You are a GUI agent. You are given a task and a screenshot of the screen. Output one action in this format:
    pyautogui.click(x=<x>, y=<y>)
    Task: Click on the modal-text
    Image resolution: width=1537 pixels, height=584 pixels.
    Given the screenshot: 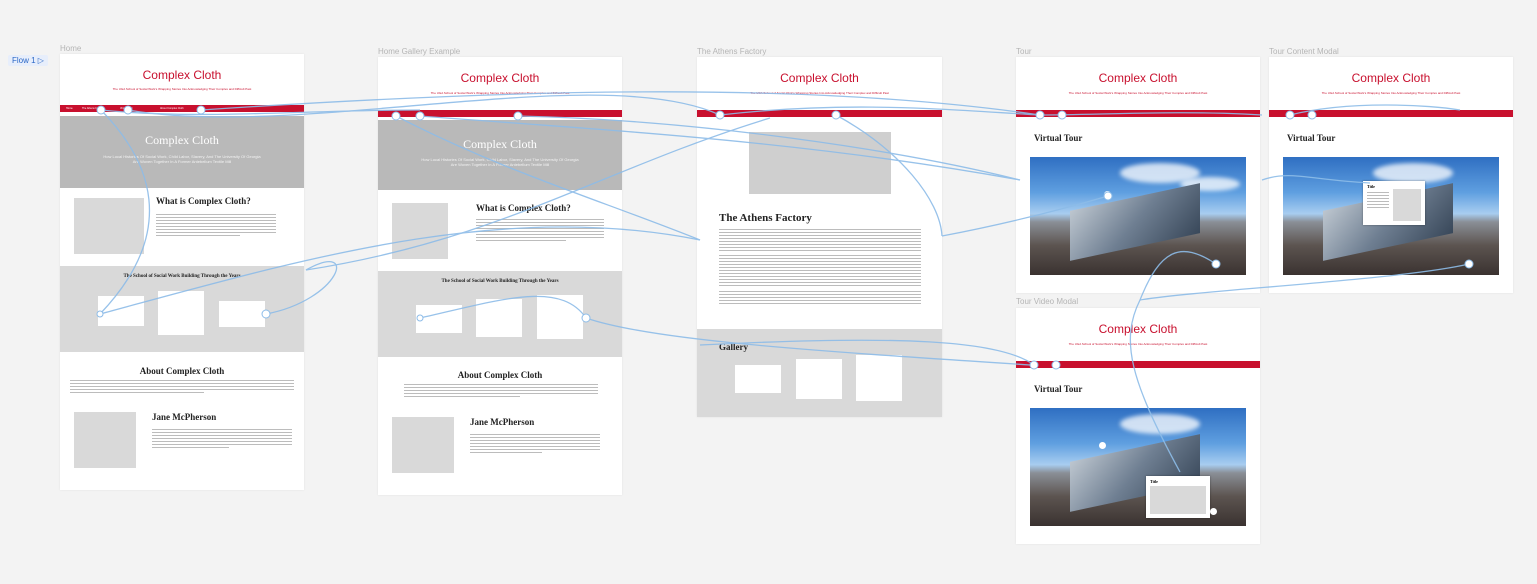 What is the action you would take?
    pyautogui.click(x=1378, y=201)
    